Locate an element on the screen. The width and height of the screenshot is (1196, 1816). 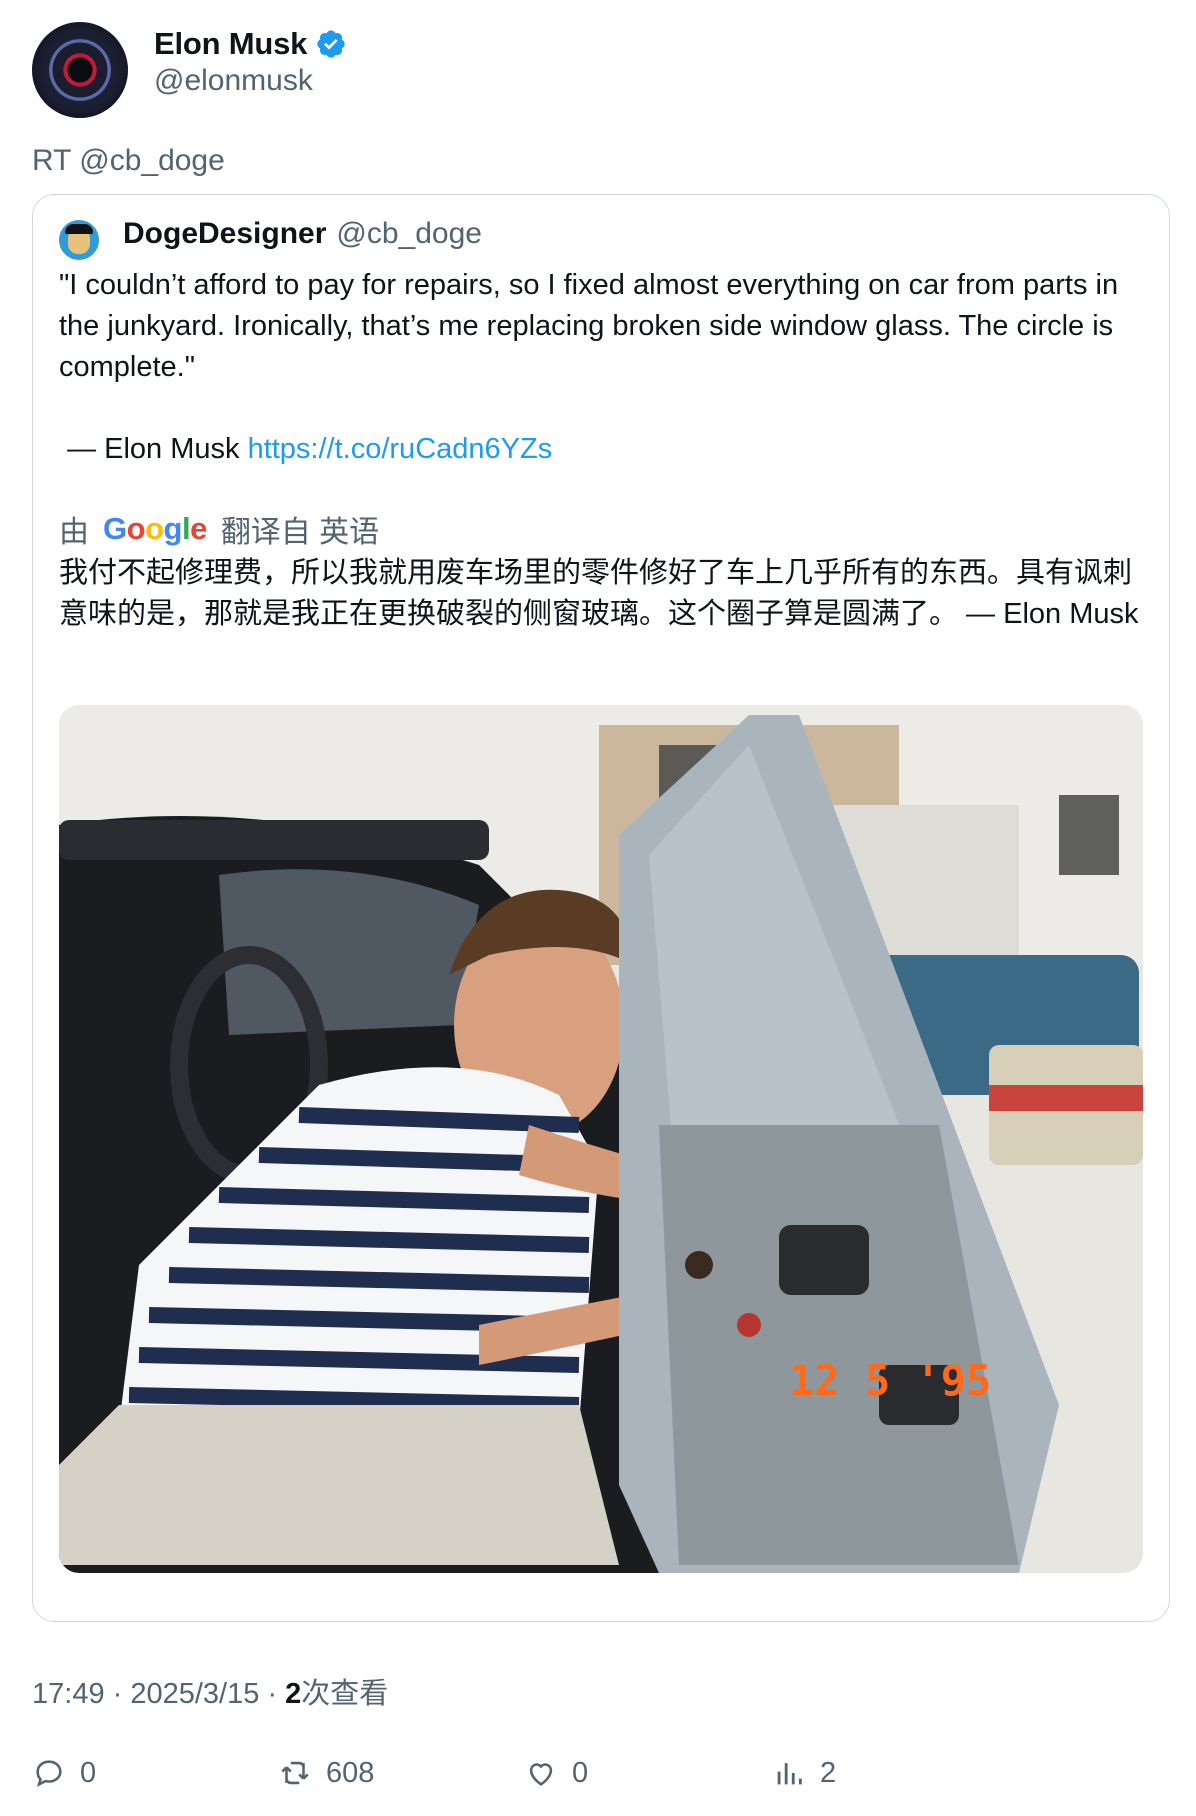
author-display-name: Elon Musk is located at coordinates (230, 44).